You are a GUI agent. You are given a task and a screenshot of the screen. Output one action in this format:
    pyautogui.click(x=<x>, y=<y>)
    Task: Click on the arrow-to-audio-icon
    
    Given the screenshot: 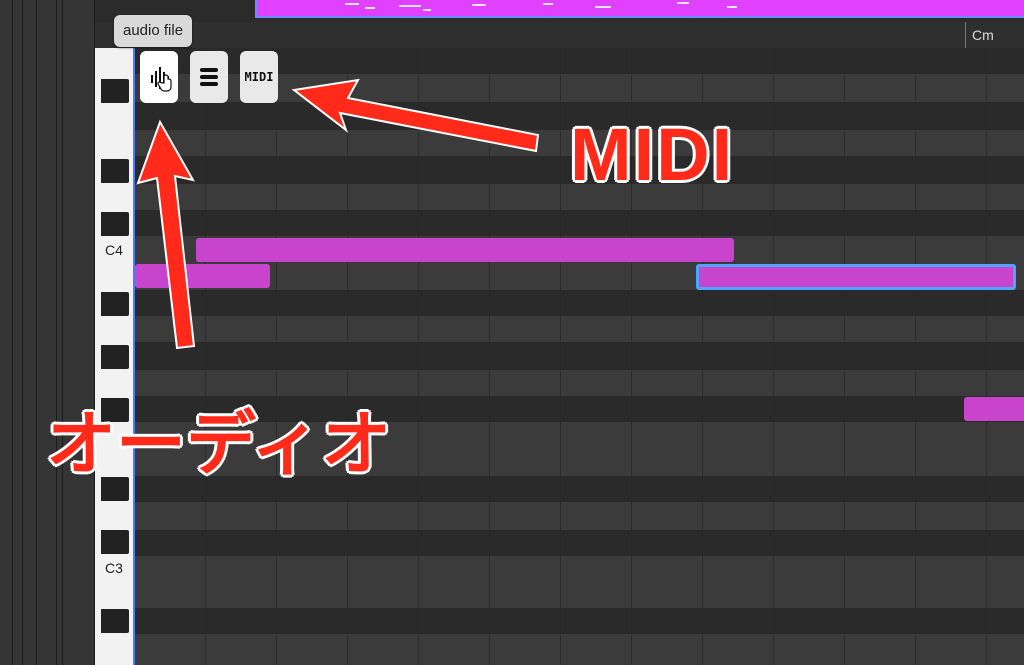 What is the action you would take?
    pyautogui.click(x=166, y=234)
    